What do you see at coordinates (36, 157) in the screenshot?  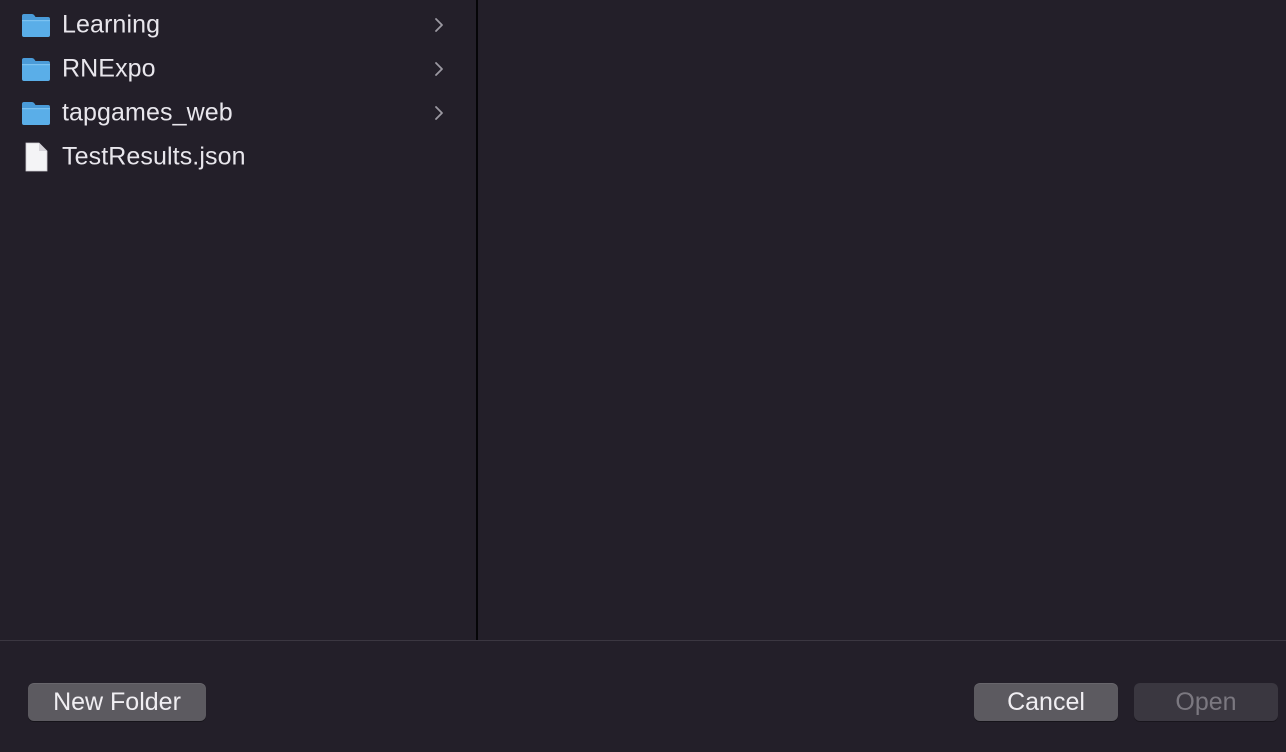 I see `document-icon` at bounding box center [36, 157].